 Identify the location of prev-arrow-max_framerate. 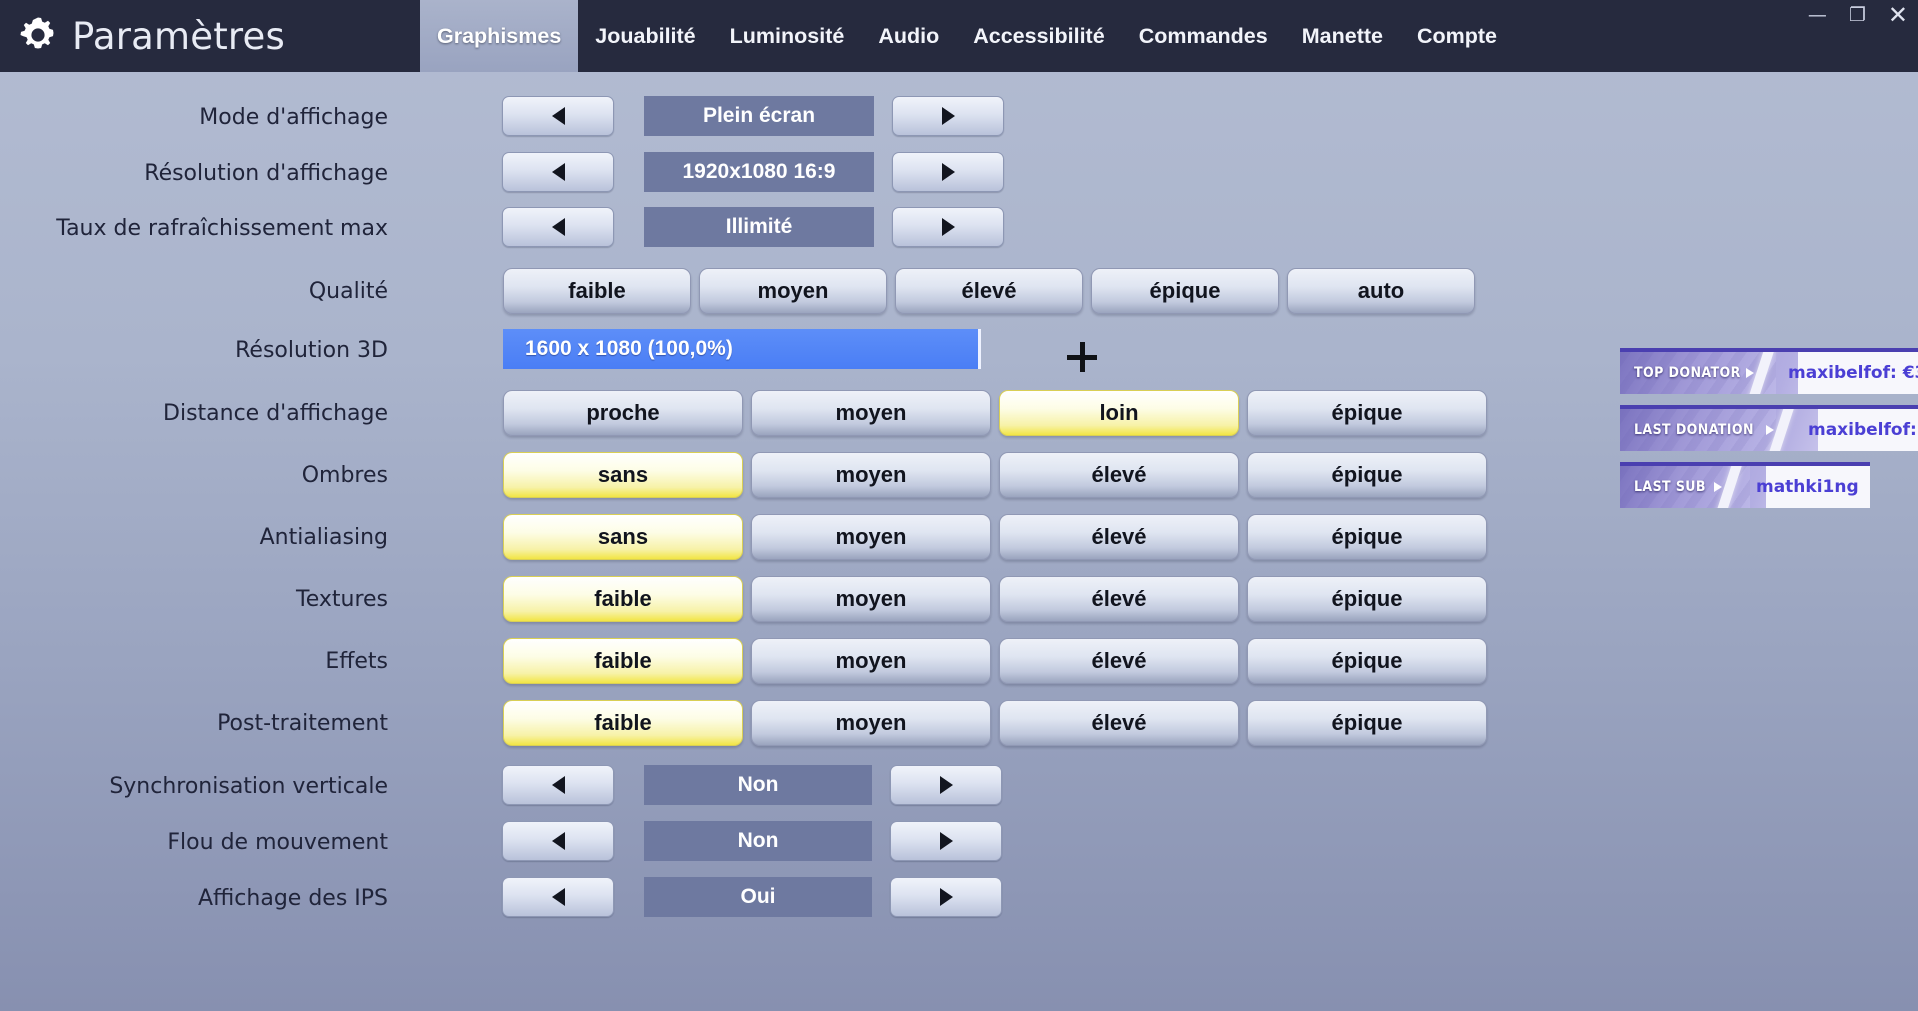
(558, 227).